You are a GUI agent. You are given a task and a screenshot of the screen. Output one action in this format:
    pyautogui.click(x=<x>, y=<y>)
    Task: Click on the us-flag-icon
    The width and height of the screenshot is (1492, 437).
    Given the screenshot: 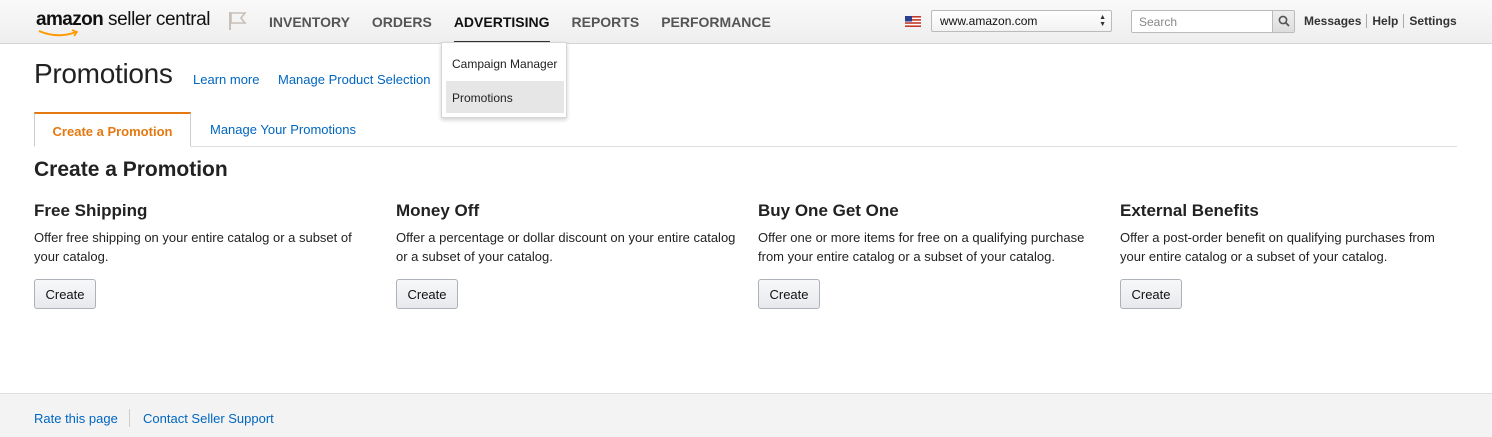 What is the action you would take?
    pyautogui.click(x=913, y=21)
    